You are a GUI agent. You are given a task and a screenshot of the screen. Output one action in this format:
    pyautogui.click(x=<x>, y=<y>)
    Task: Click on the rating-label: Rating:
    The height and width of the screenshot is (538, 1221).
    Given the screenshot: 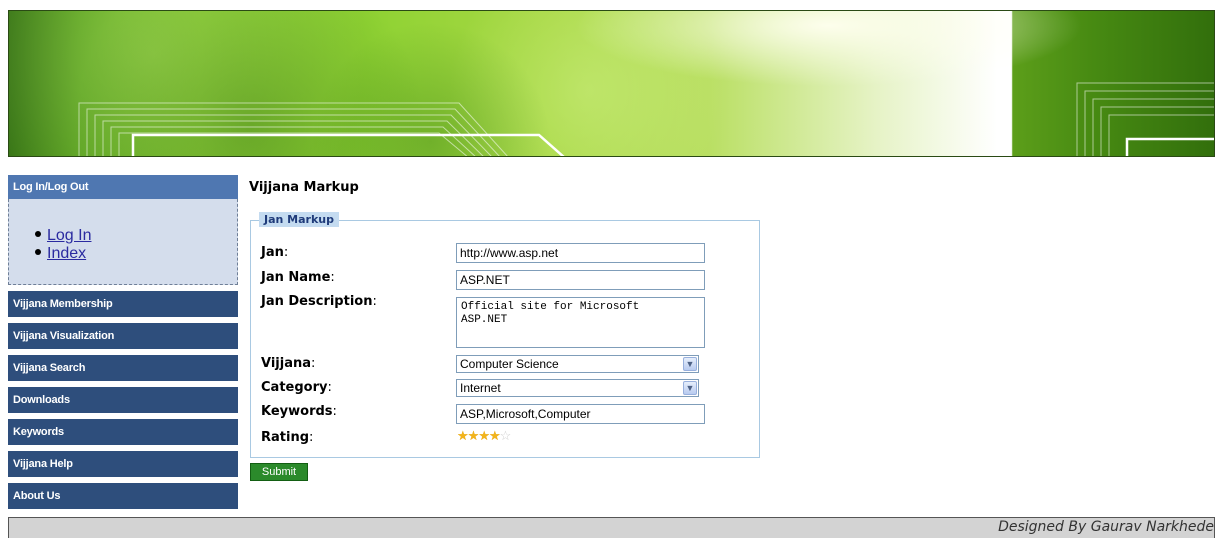 What is the action you would take?
    pyautogui.click(x=287, y=437)
    